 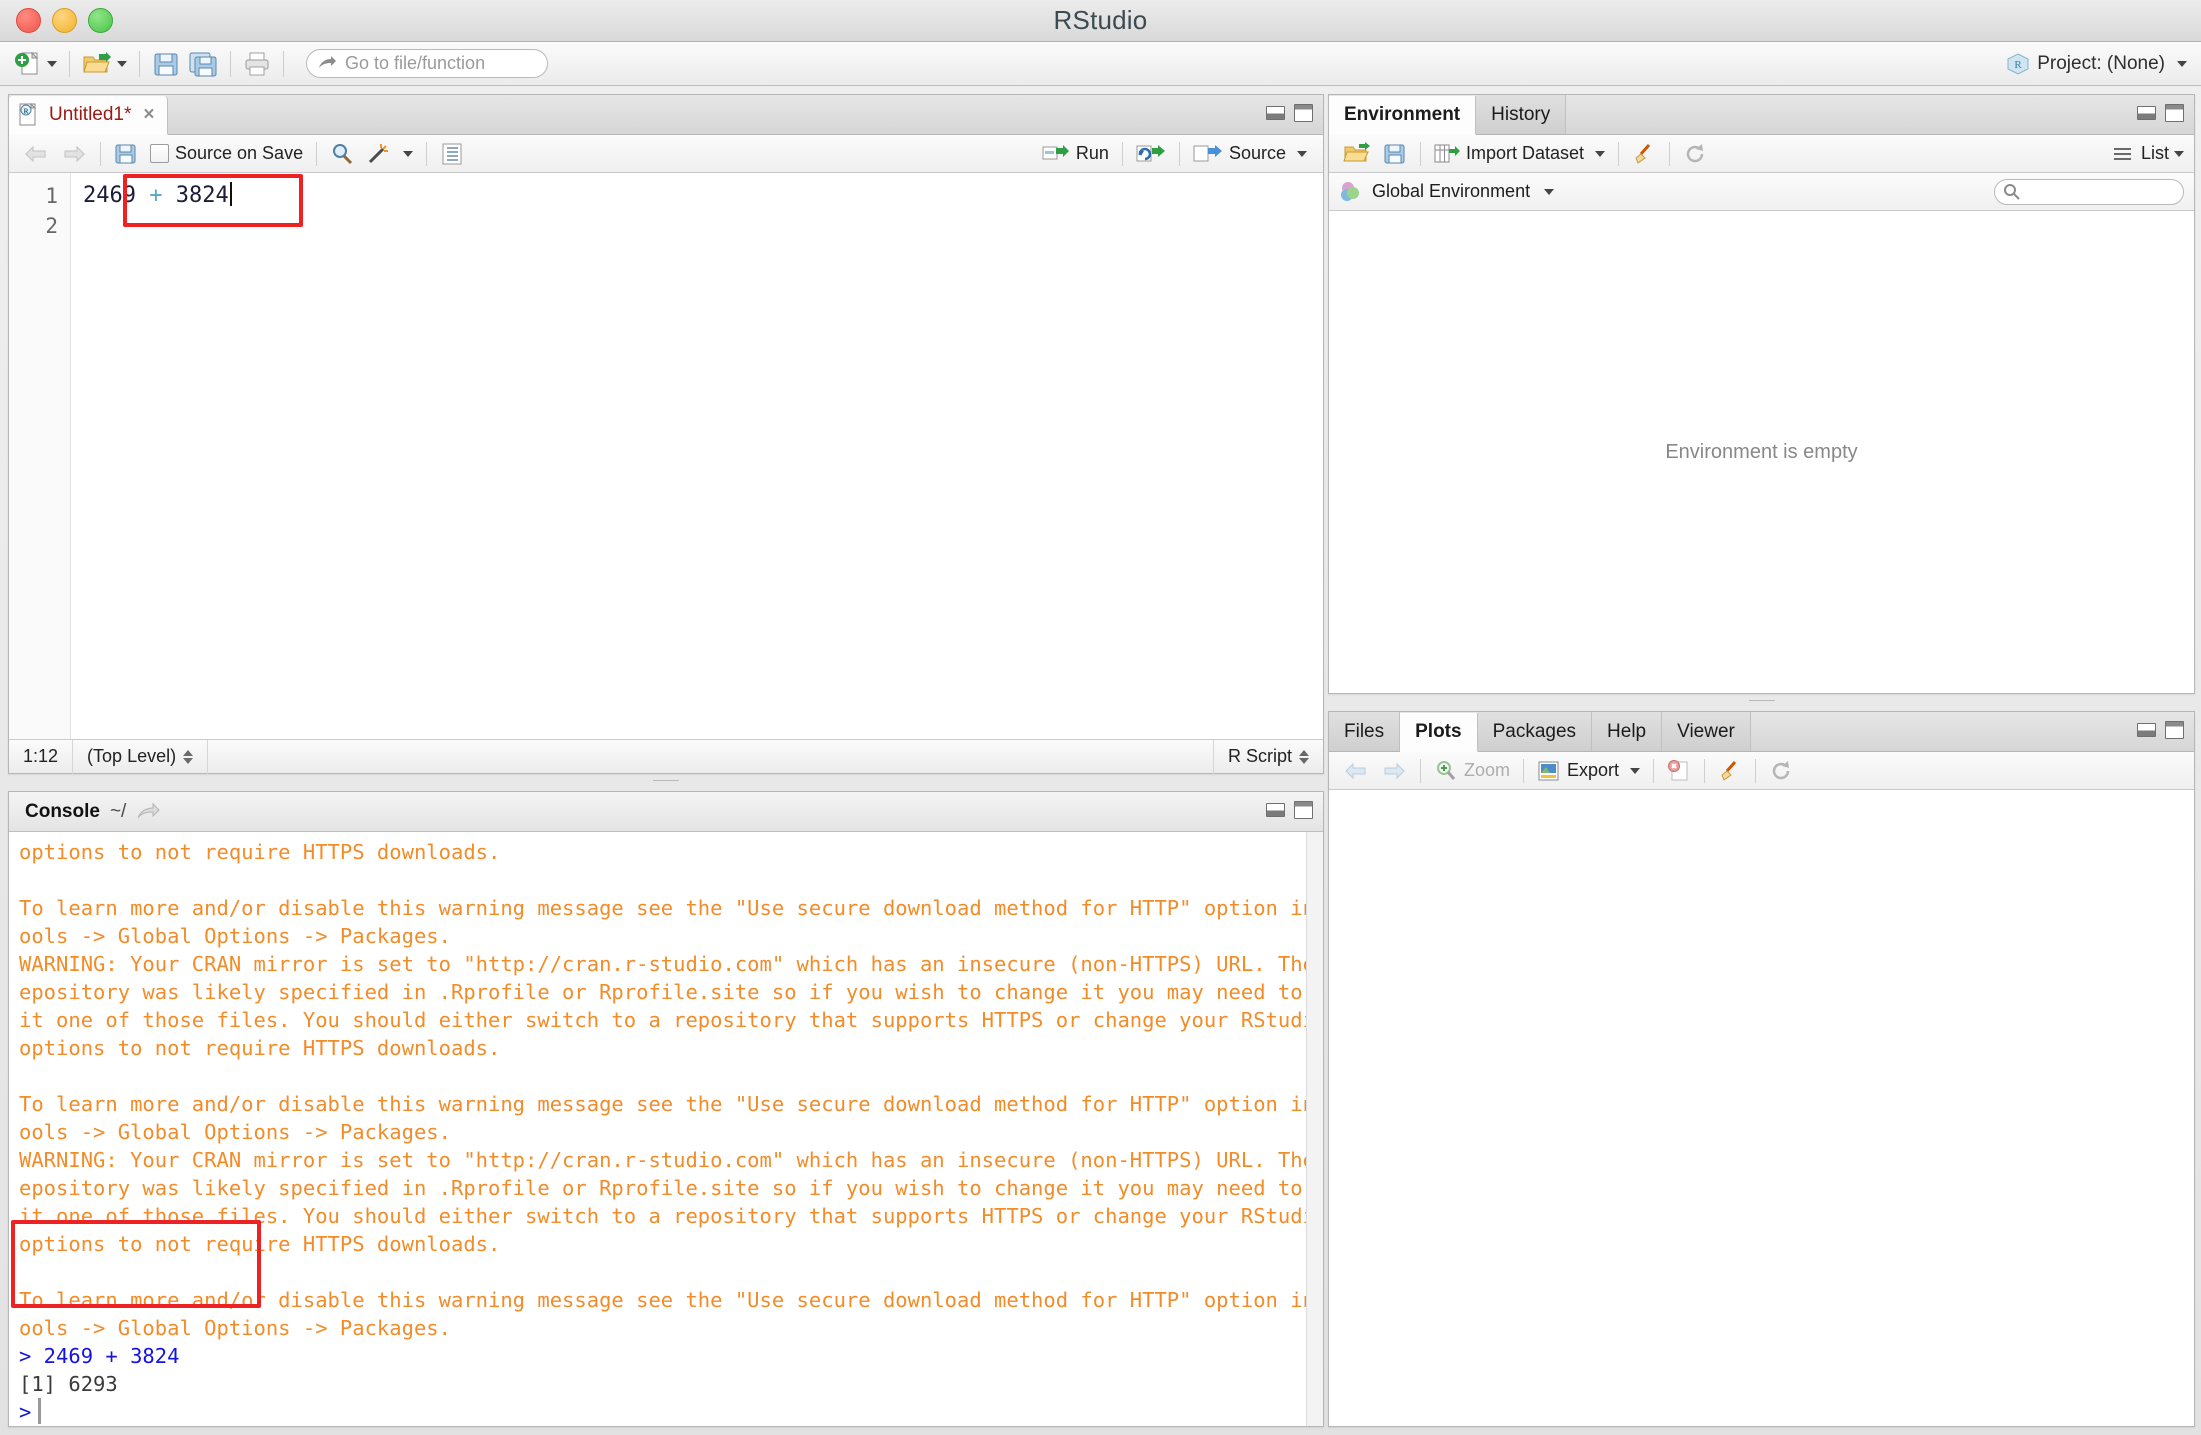 I want to click on tab-history: History, so click(x=1521, y=114).